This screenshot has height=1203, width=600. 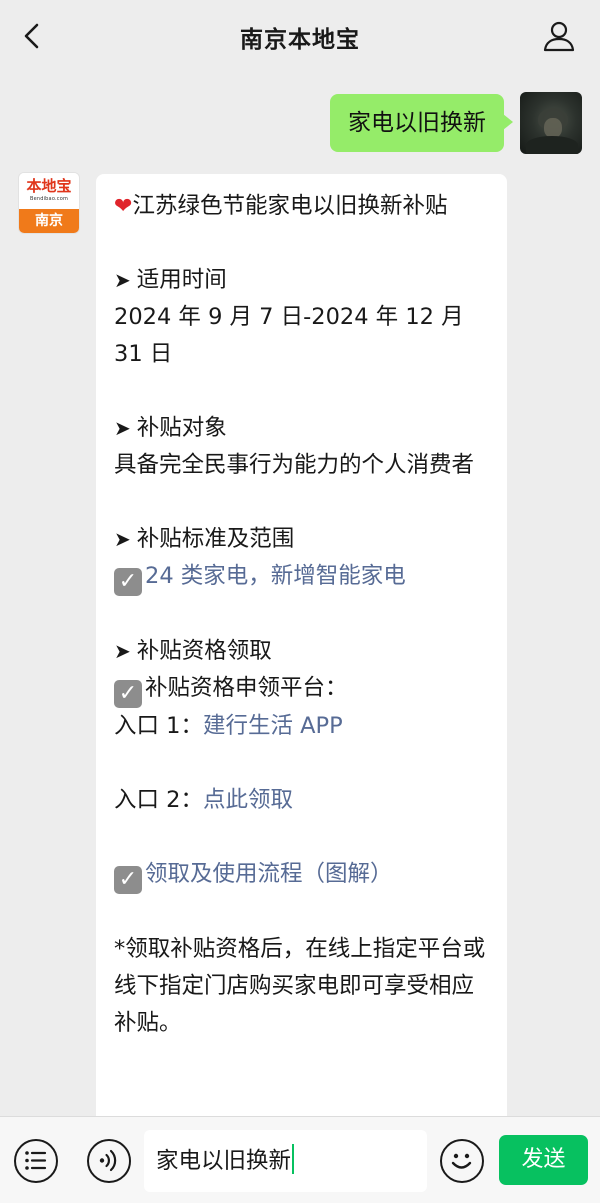 I want to click on bot-avatar: 本地宝 Bendibao.com 南京, so click(x=49, y=203).